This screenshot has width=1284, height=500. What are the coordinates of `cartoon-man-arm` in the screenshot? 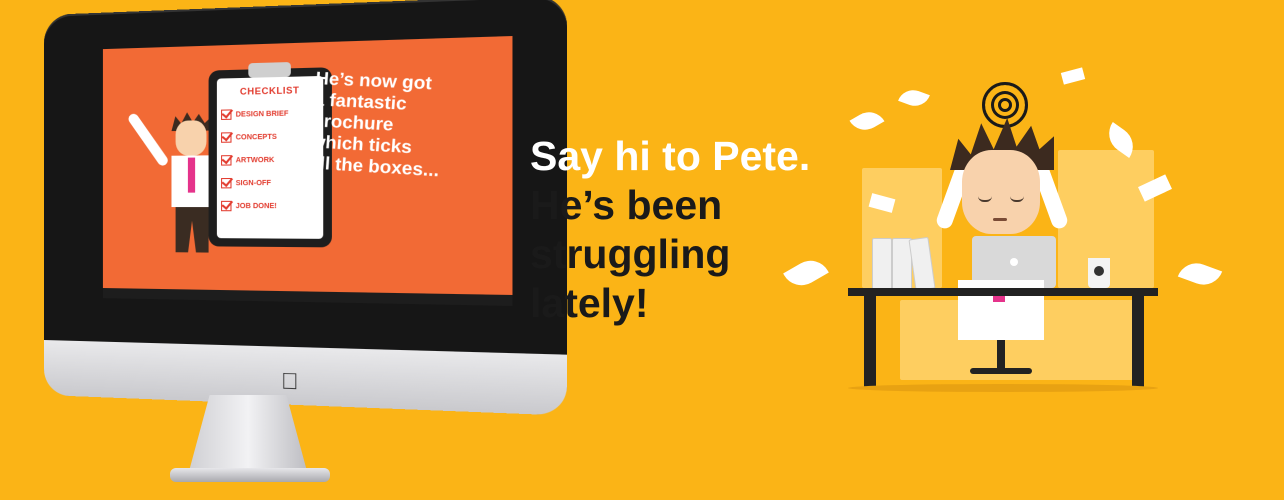 It's located at (148, 139).